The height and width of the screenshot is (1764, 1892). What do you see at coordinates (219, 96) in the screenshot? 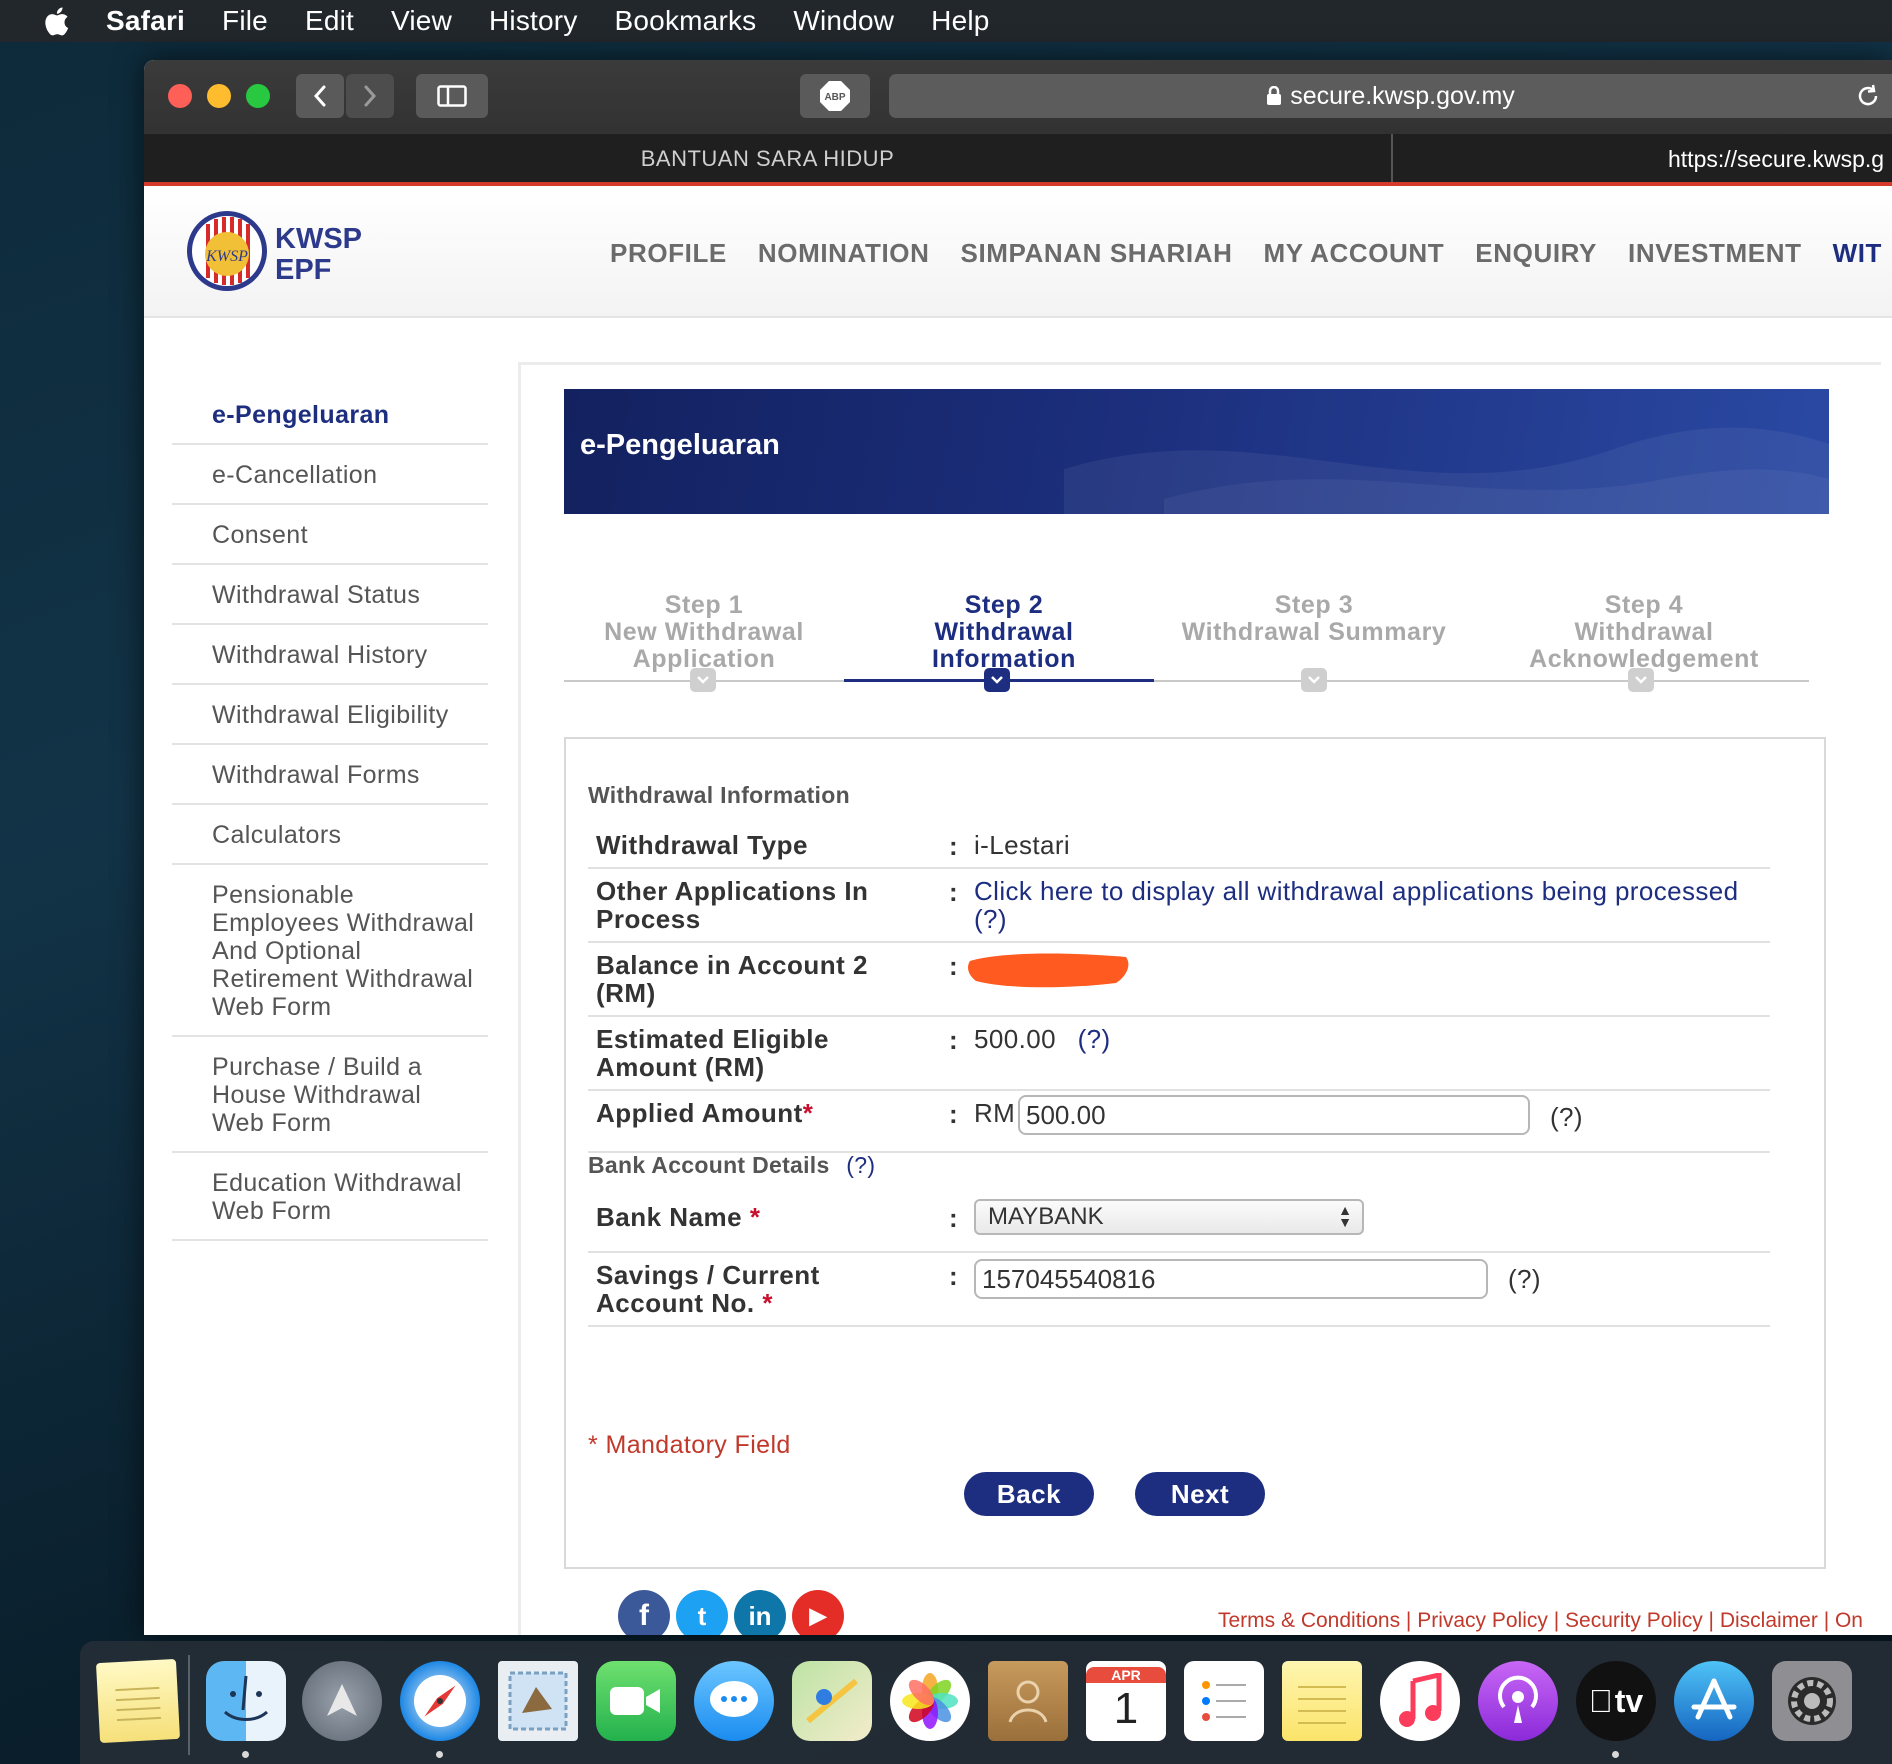
I see `minimize-window-button` at bounding box center [219, 96].